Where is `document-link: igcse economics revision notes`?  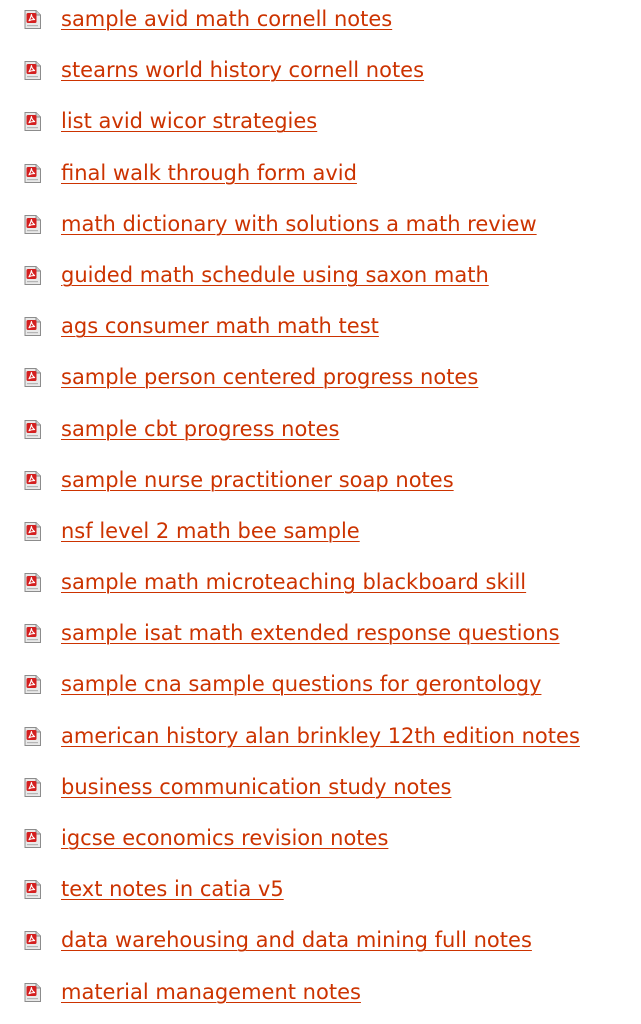 document-link: igcse economics revision notes is located at coordinates (224, 838).